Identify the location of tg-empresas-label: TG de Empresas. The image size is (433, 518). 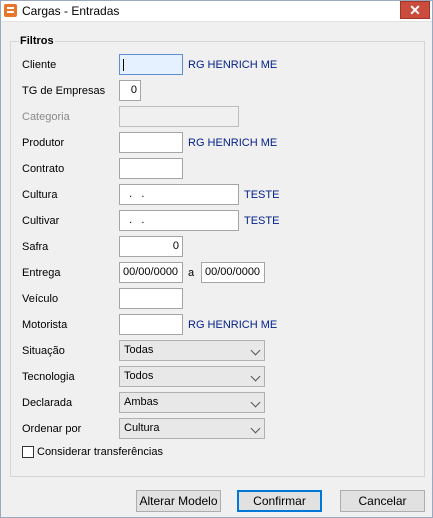
(64, 91).